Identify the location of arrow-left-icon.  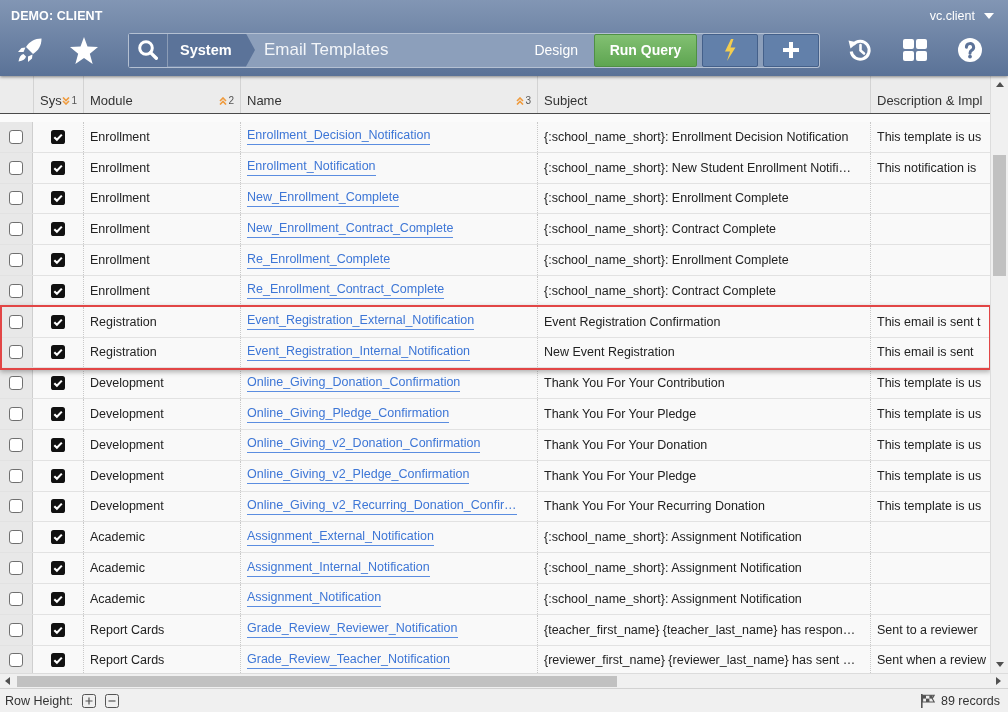
(7, 681).